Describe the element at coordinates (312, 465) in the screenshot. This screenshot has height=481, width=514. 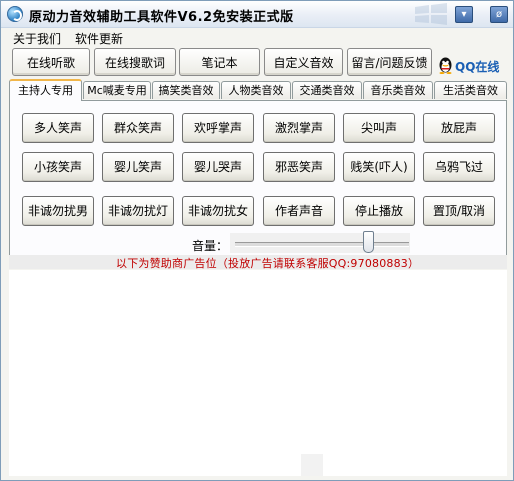
I see `ad-area-corner` at that location.